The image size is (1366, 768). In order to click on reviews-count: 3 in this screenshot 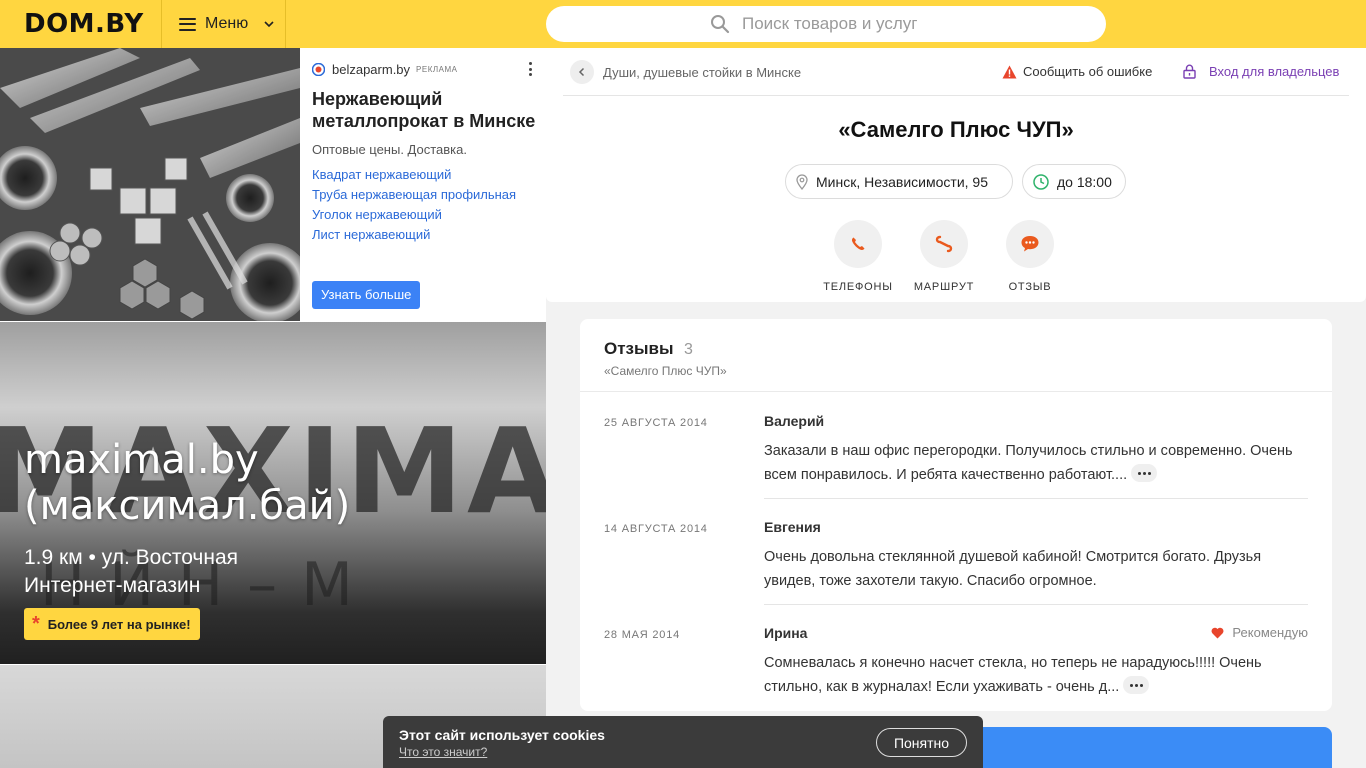, I will do `click(688, 349)`.